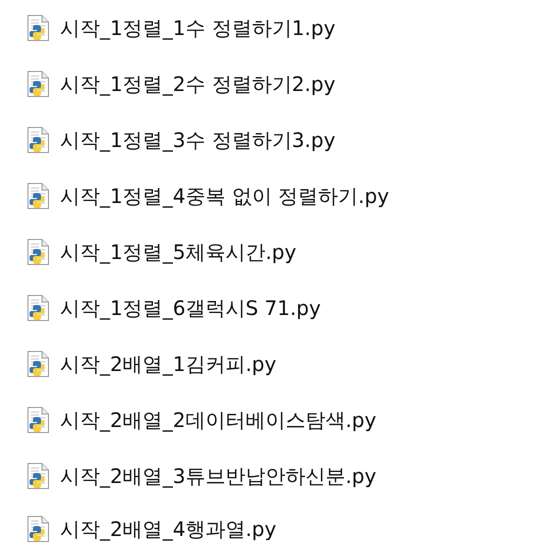  Describe the element at coordinates (218, 476) in the screenshot. I see `file-name: 시작_2배열_3튜브반납안하신분.py` at that location.